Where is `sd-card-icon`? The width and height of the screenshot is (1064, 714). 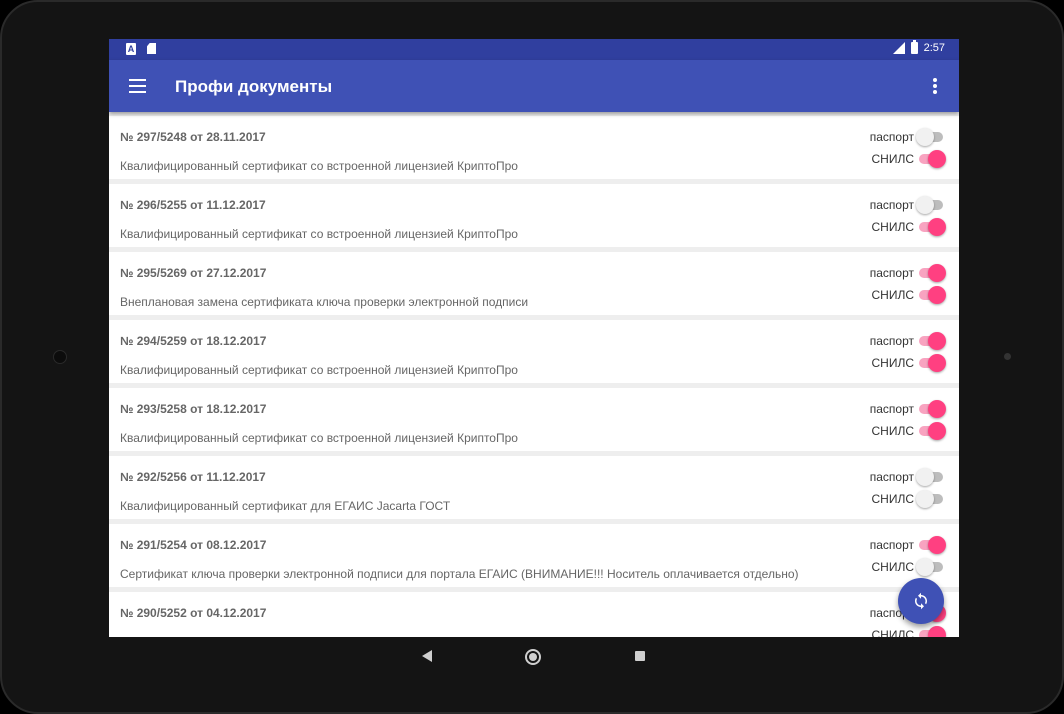
sd-card-icon is located at coordinates (151, 48).